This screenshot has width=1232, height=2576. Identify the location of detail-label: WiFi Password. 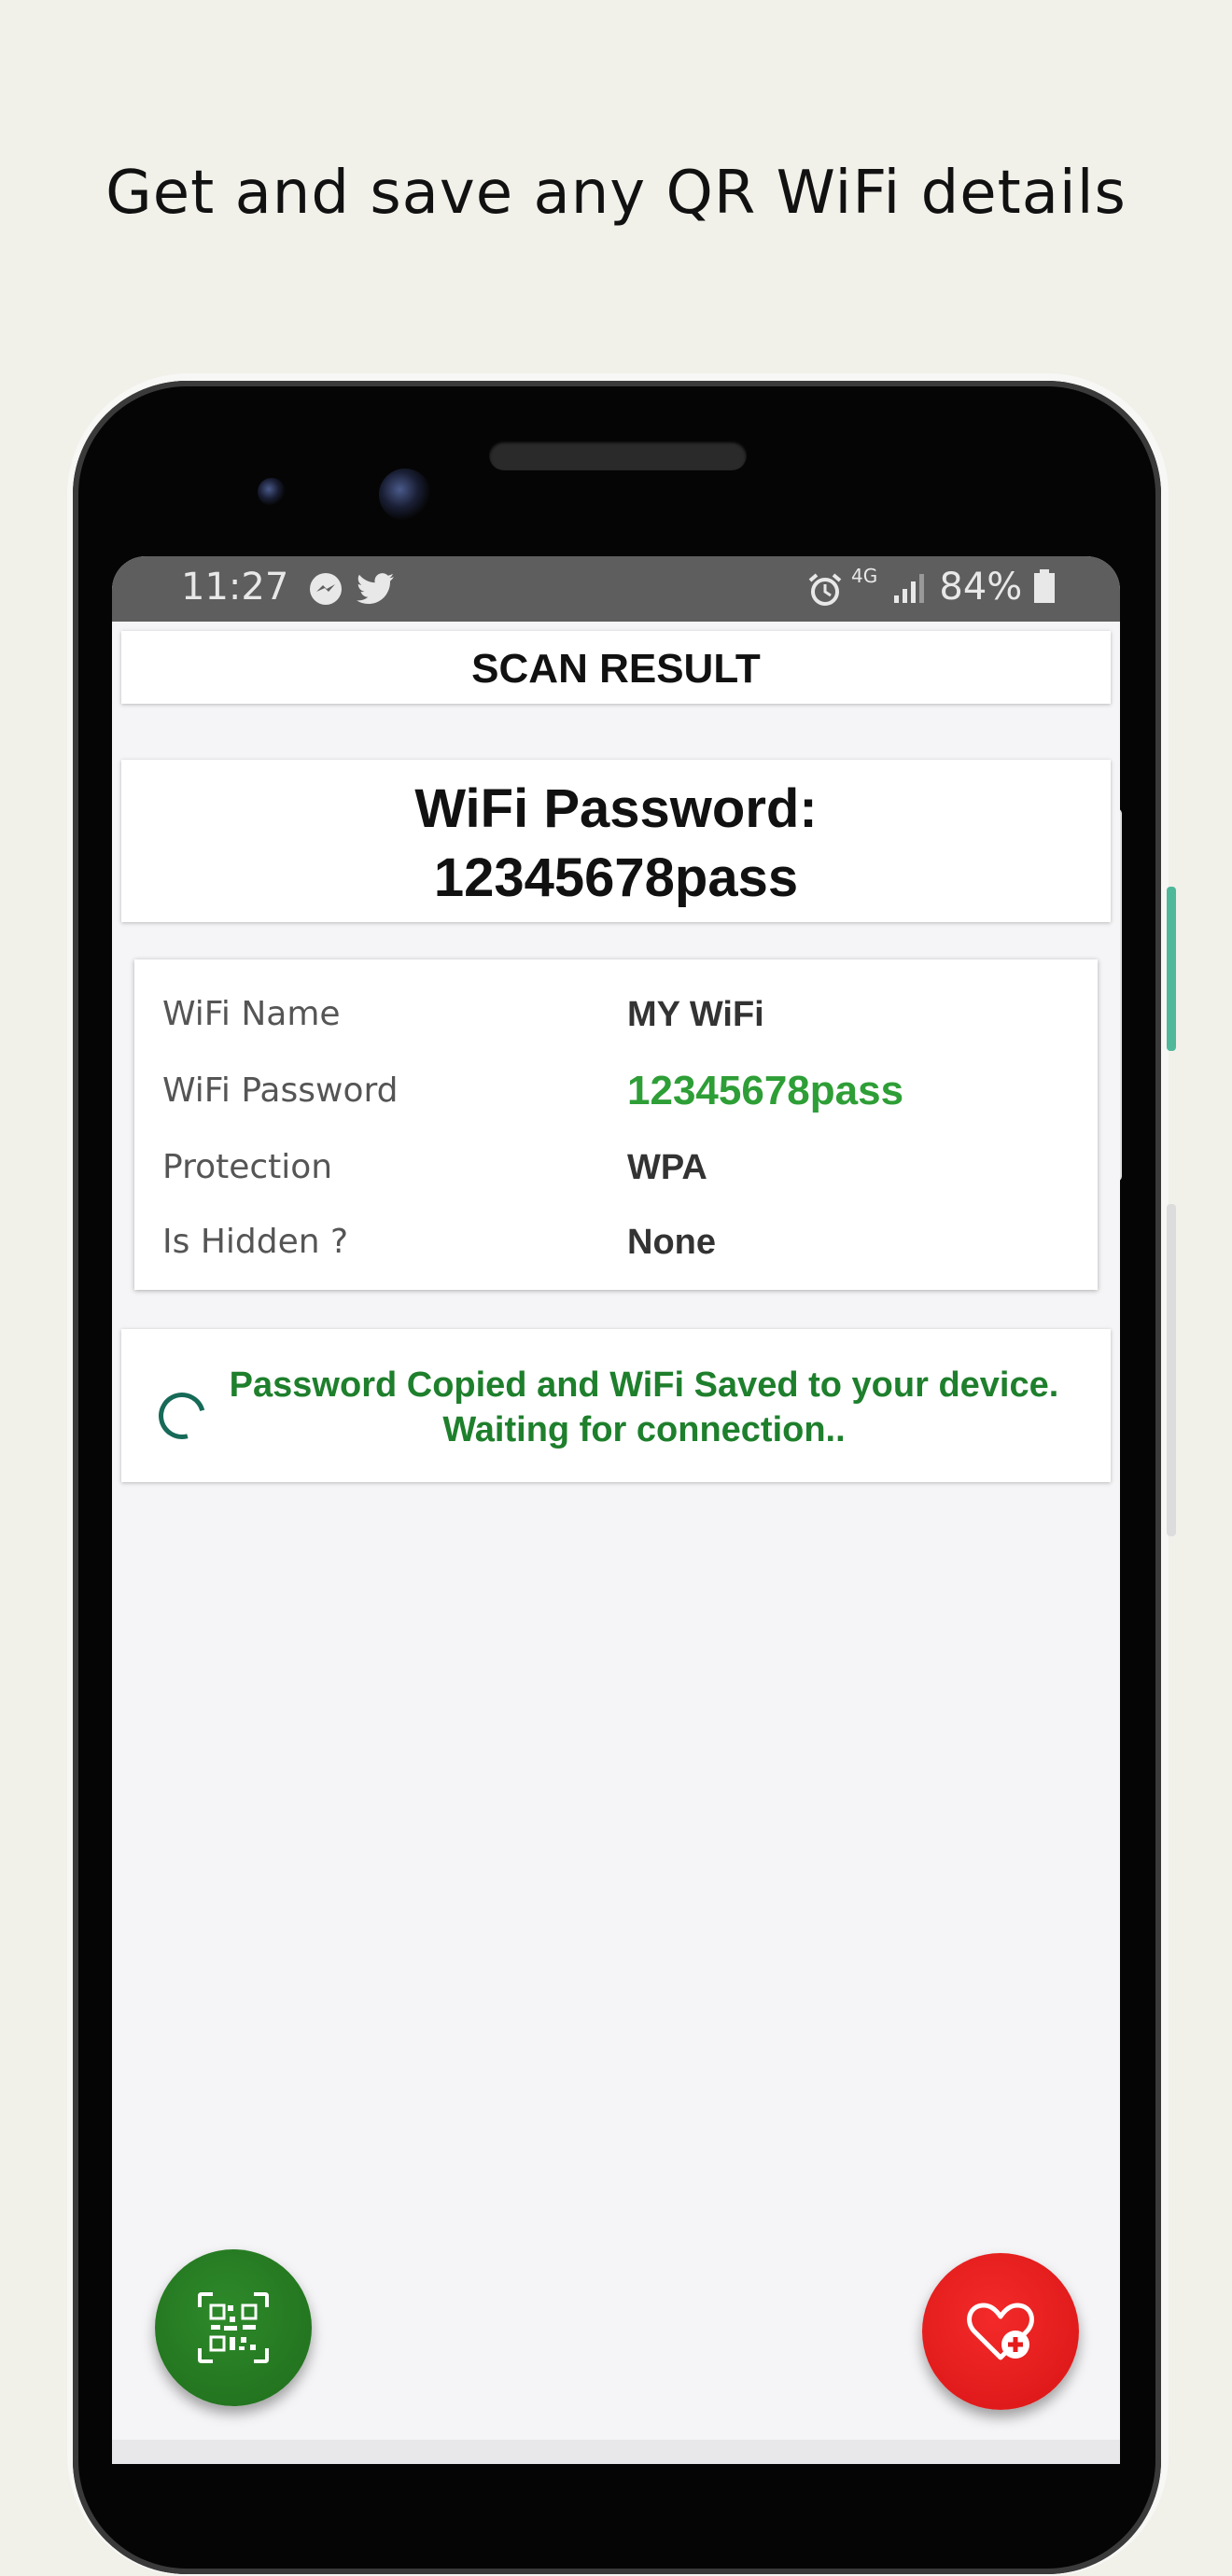
(280, 1090).